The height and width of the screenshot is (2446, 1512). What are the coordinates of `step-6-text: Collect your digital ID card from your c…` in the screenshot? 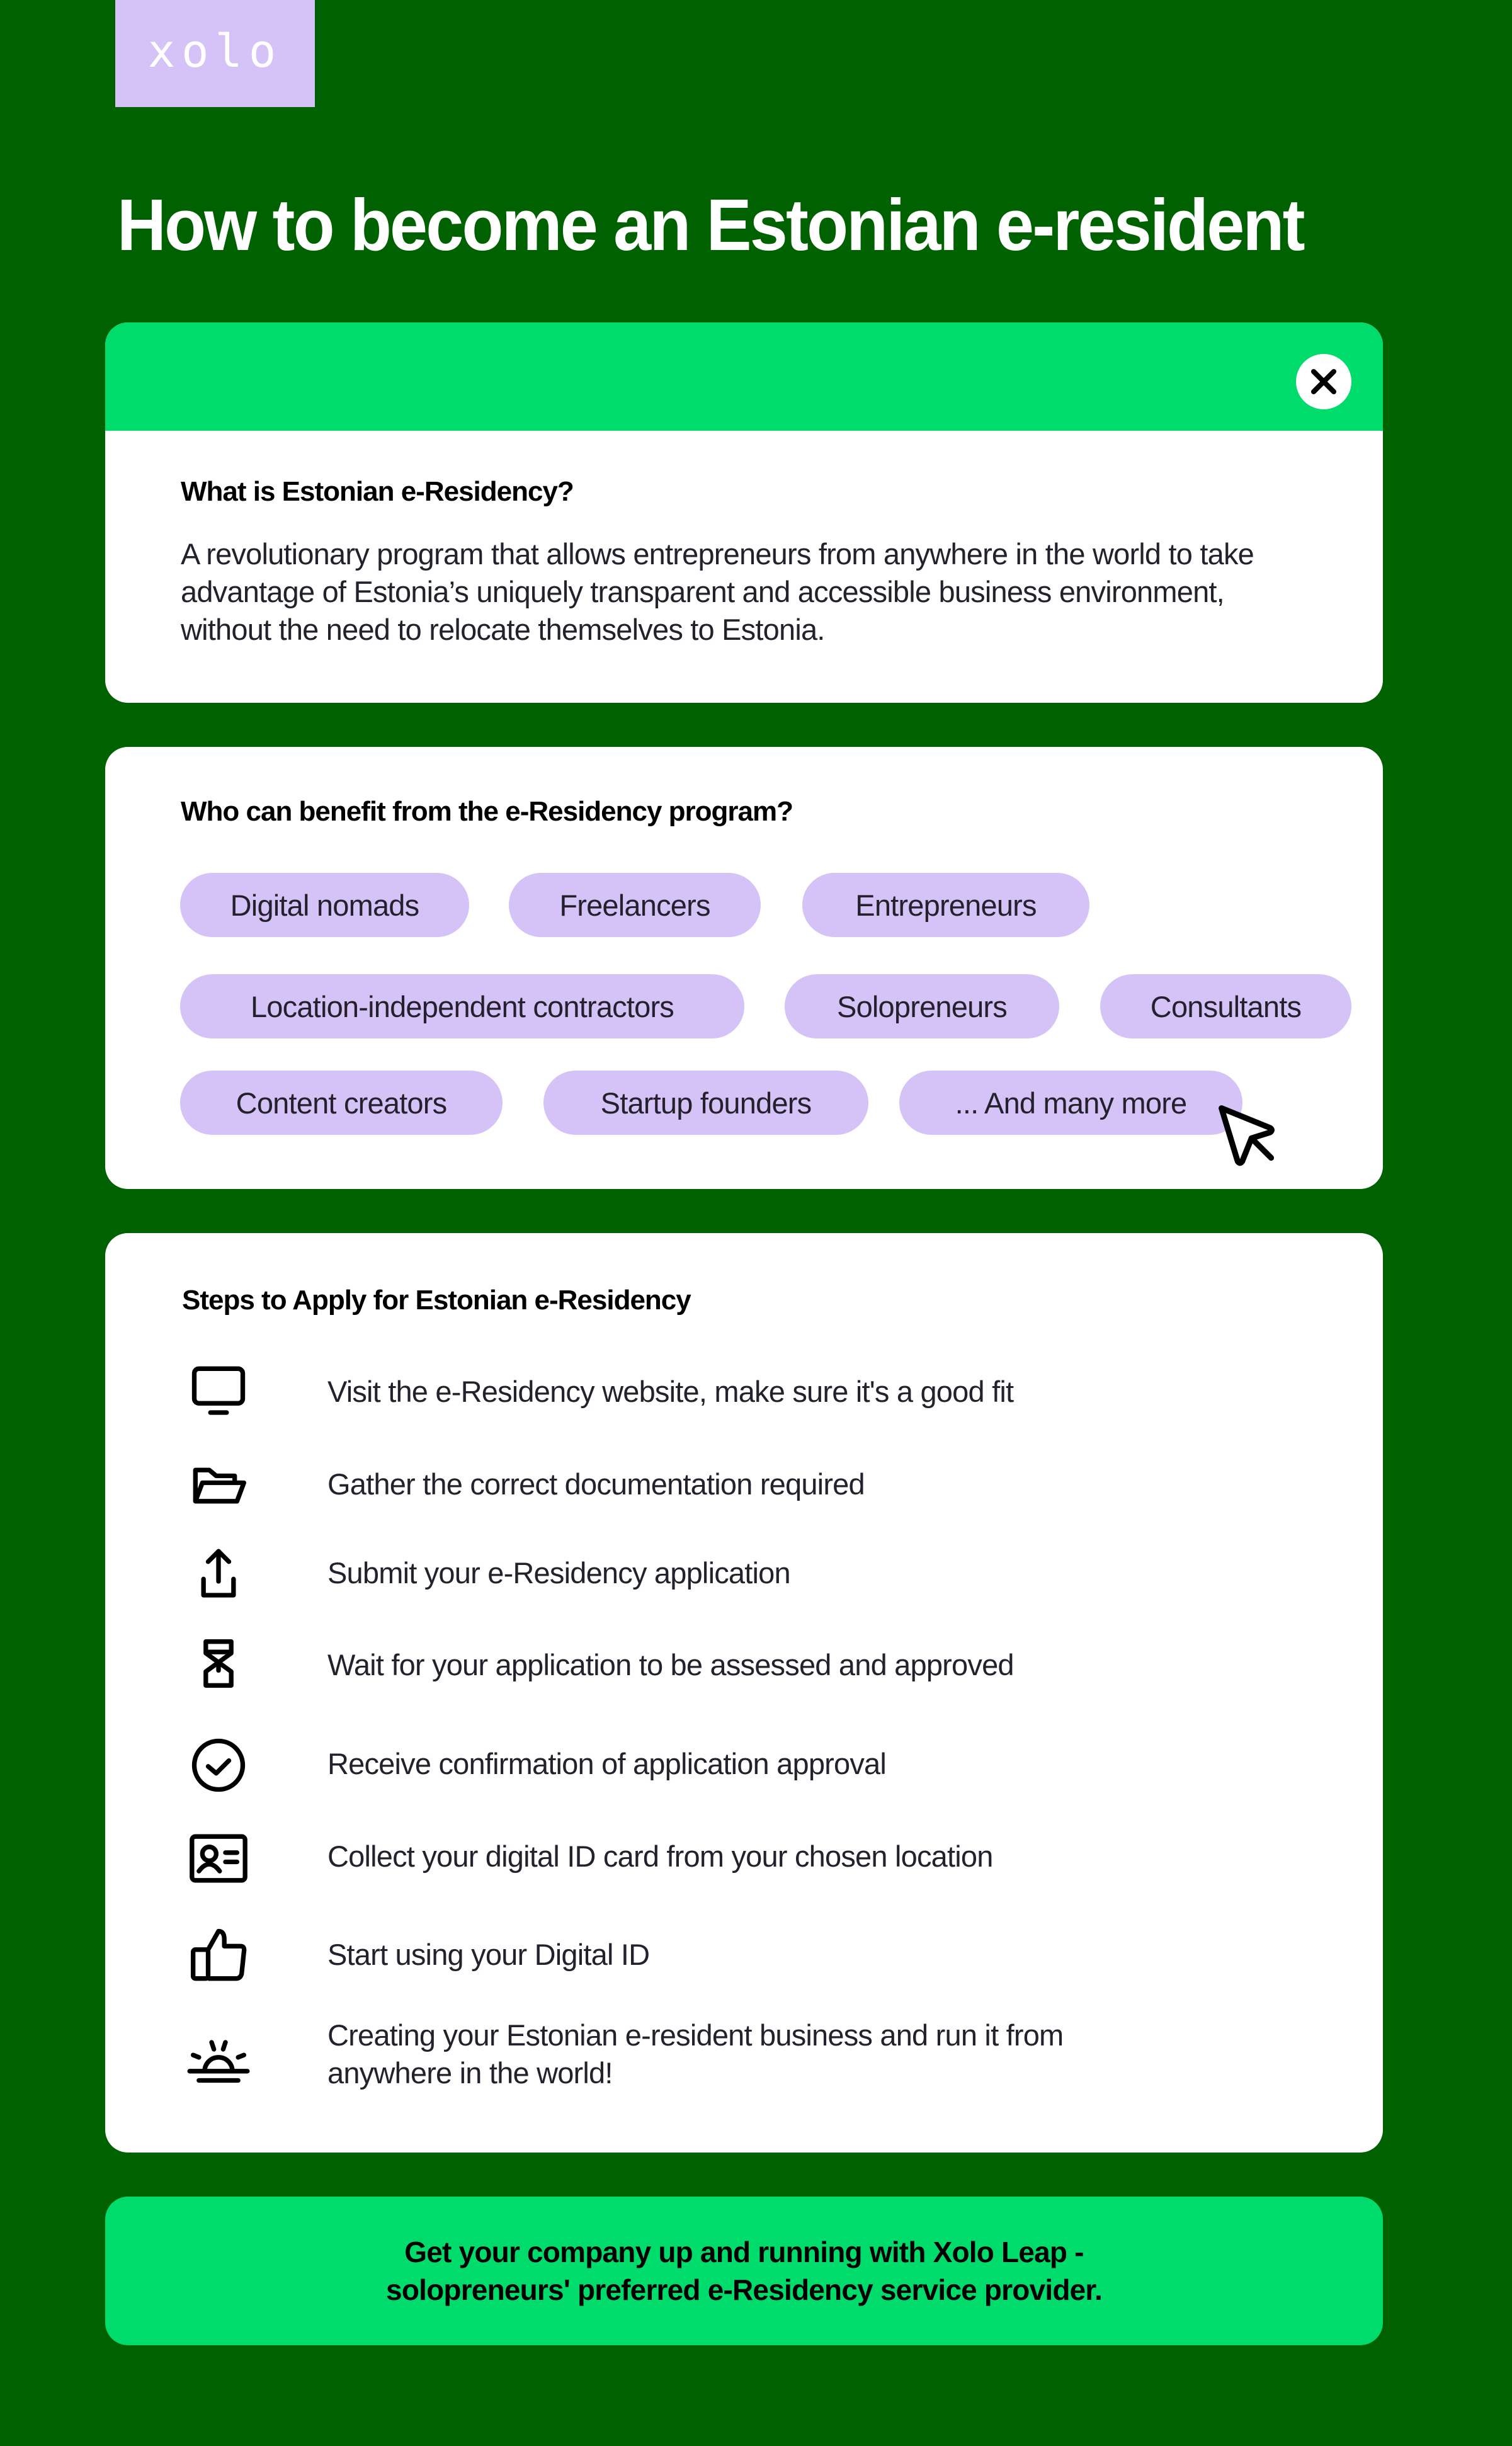 It's located at (660, 1857).